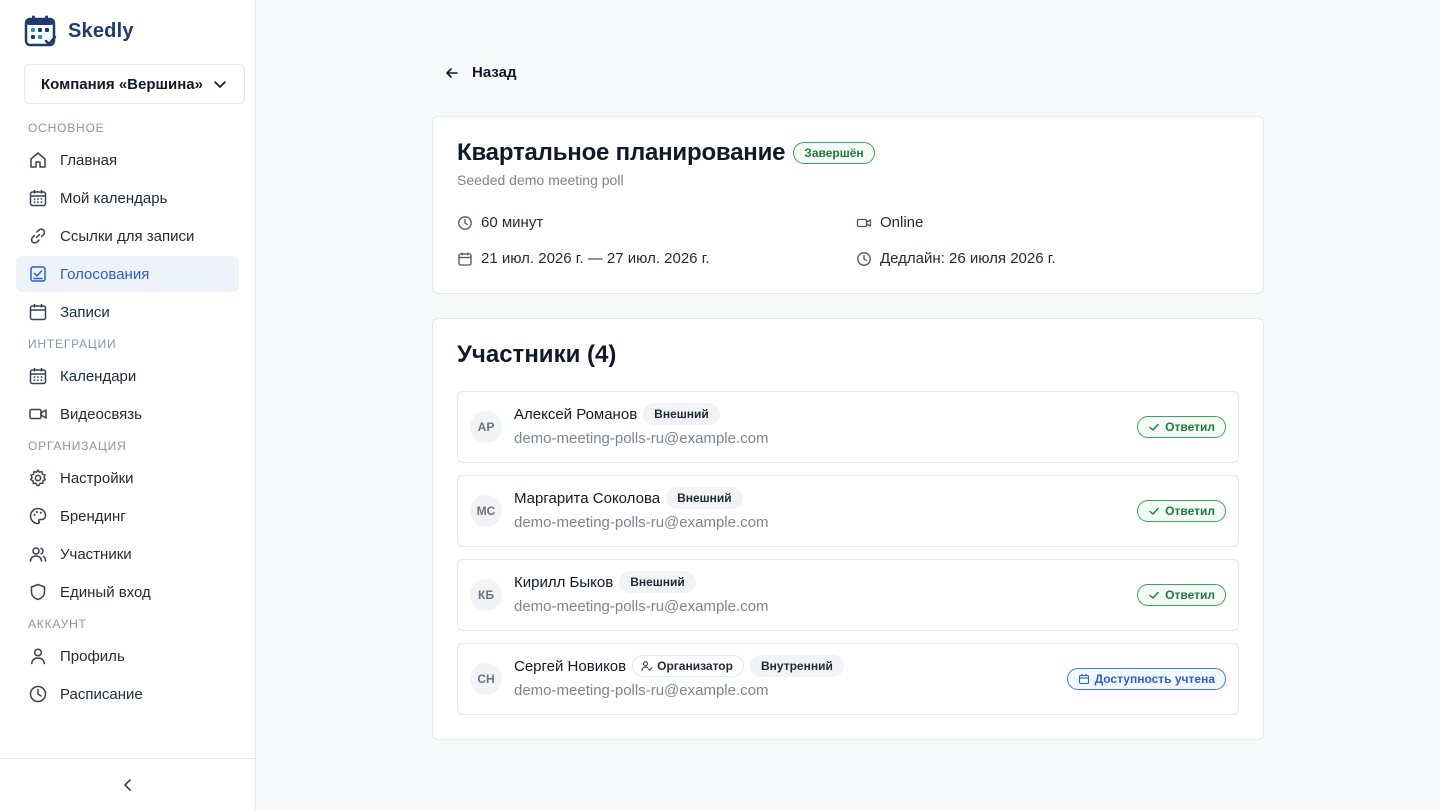  I want to click on sidebar-item-settings: Настройки, so click(127, 478).